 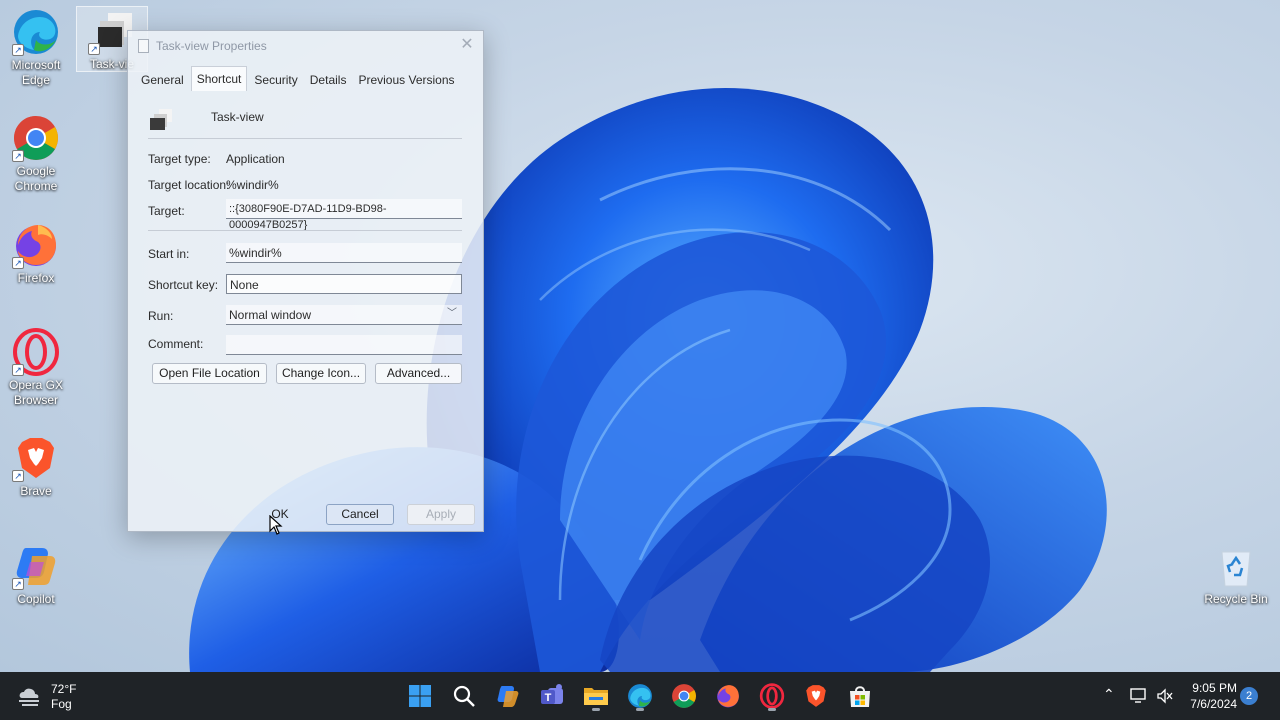 I want to click on network-icon, so click(x=1139, y=696).